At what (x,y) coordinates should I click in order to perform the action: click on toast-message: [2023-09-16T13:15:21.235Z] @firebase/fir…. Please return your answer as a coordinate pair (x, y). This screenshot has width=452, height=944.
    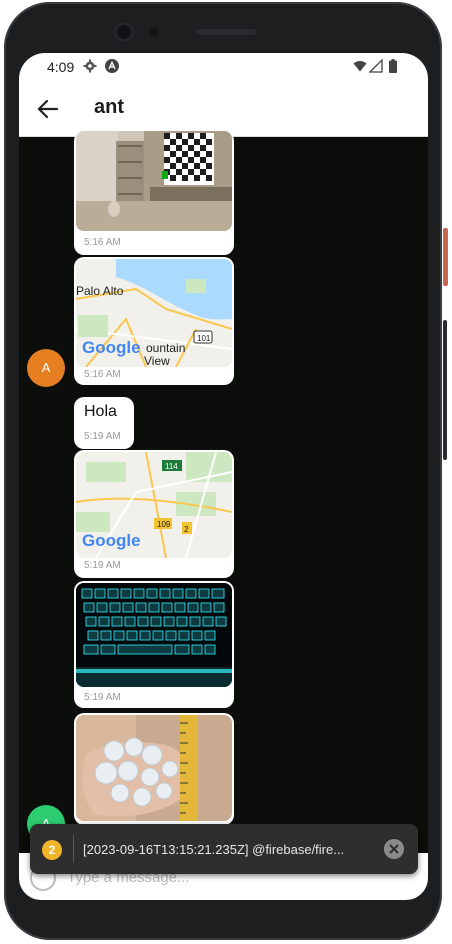
    Looking at the image, I should click on (214, 849).